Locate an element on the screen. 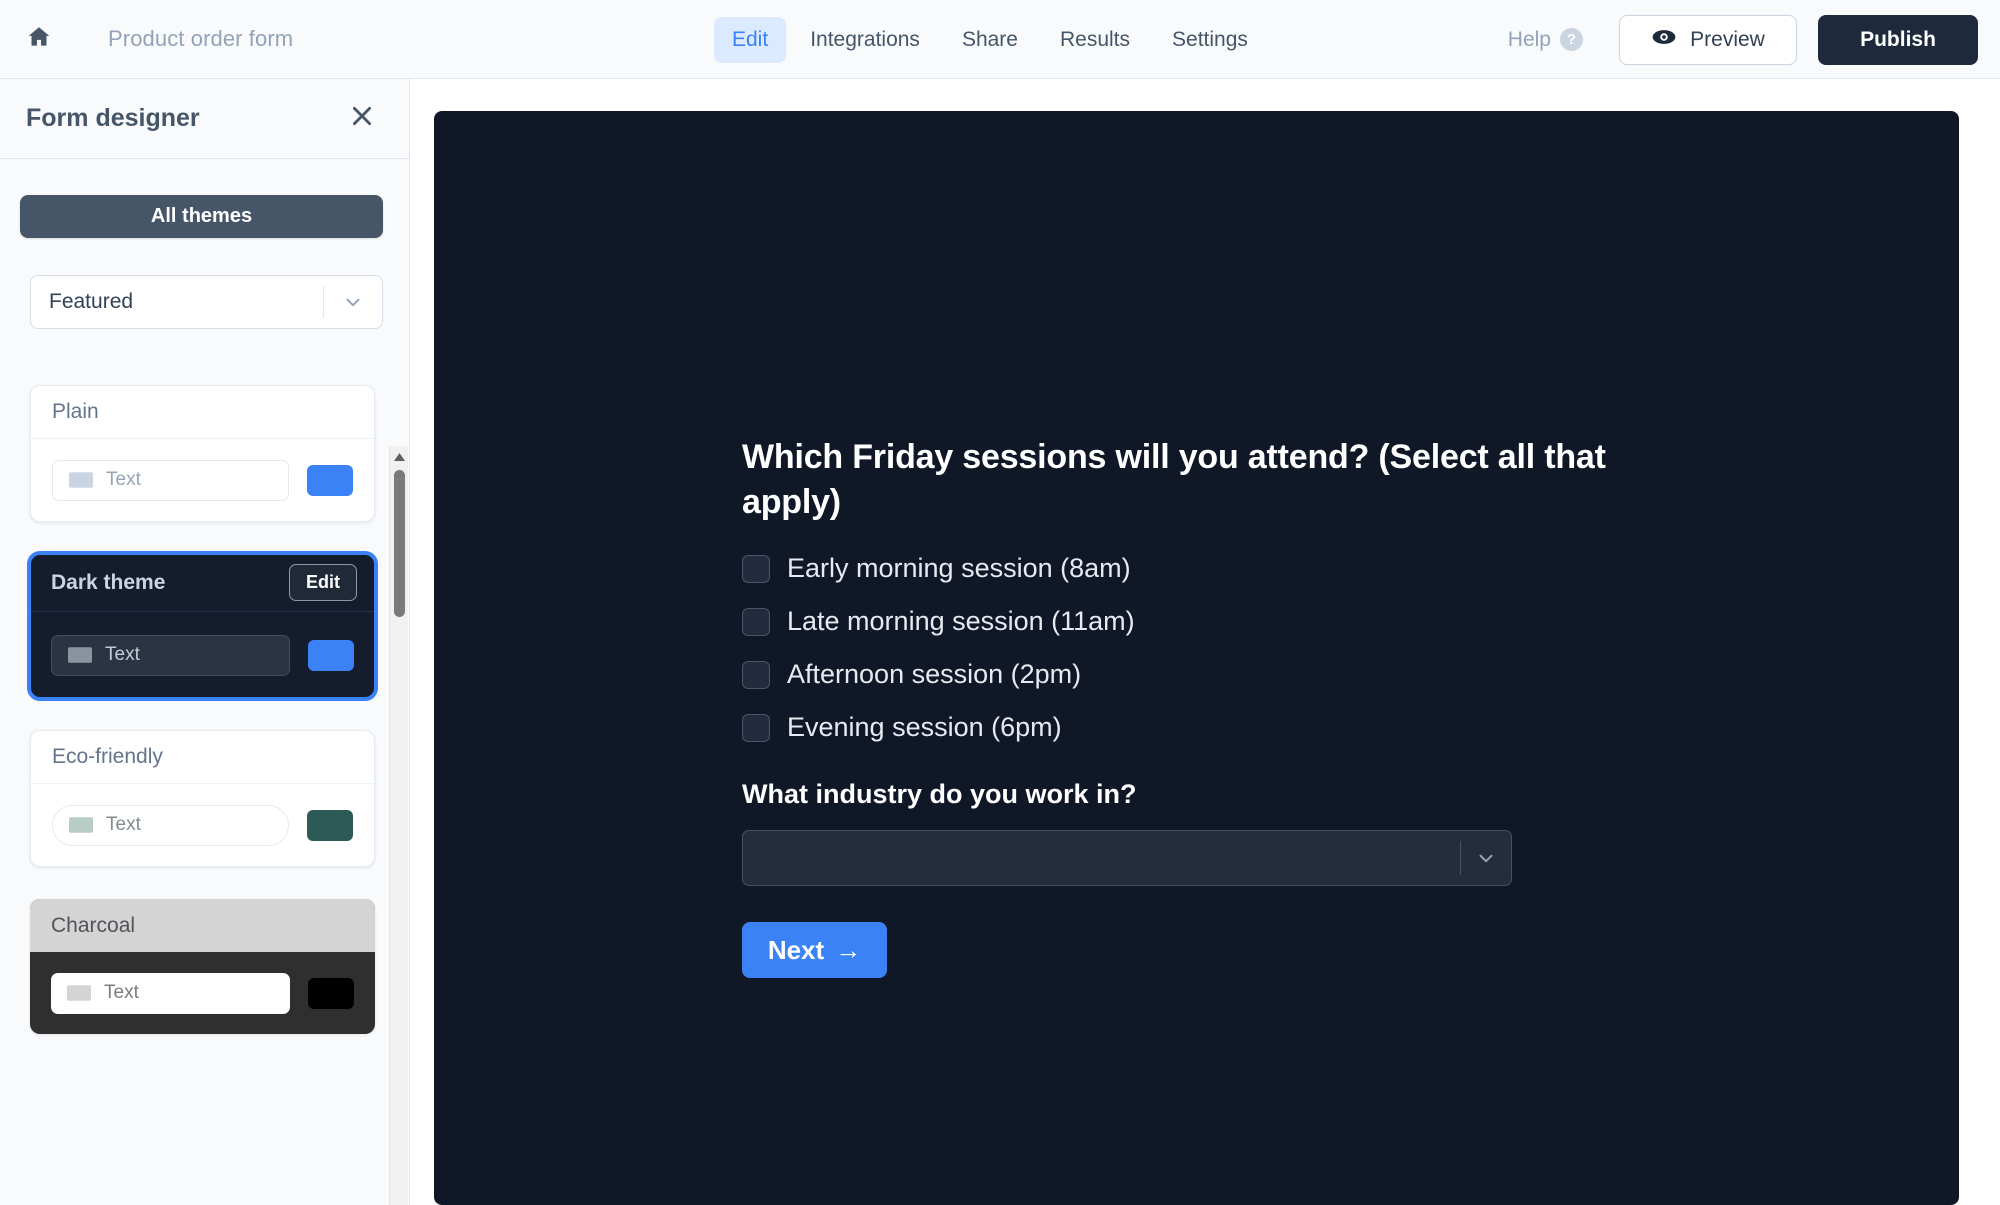 This screenshot has height=1205, width=2000. checkbox-label: Evening session (6pm) is located at coordinates (924, 727).